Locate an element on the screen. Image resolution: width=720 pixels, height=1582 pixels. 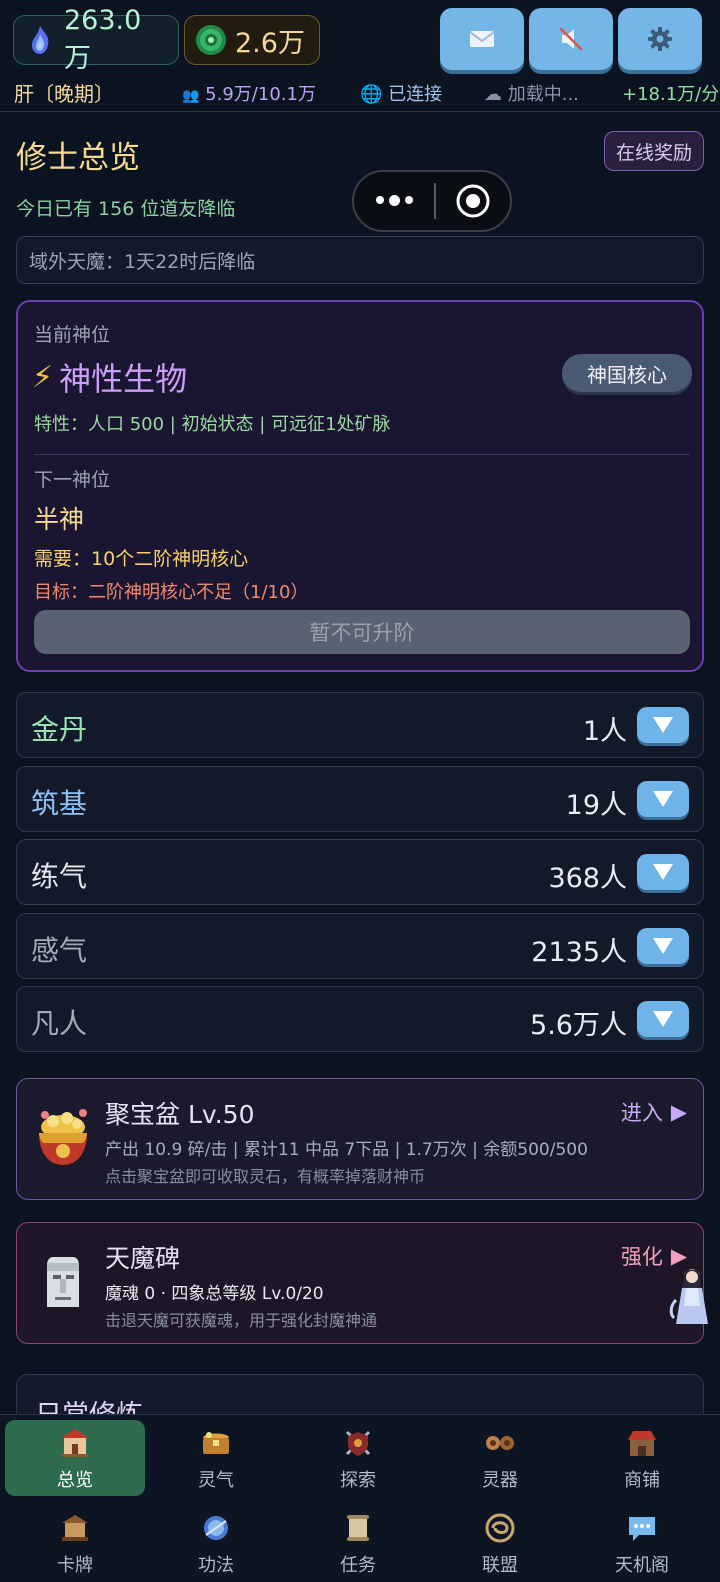
spirit-stone-value: 263.0万 is located at coordinates (103, 39).